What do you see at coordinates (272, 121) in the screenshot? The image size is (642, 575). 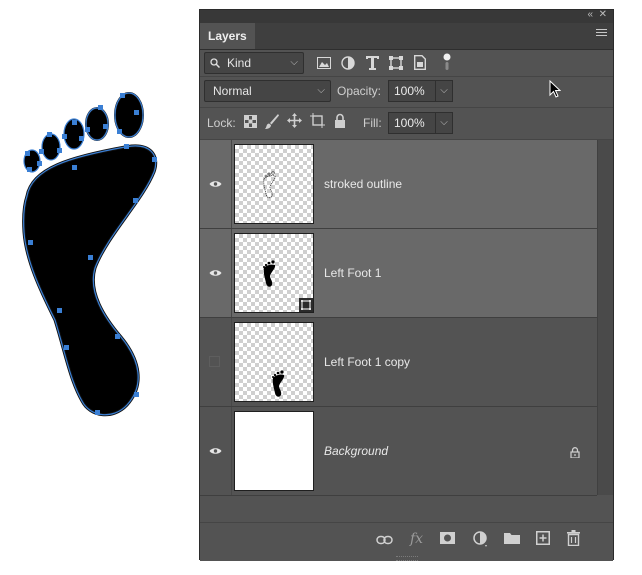 I see `lock-image-pixels-icon` at bounding box center [272, 121].